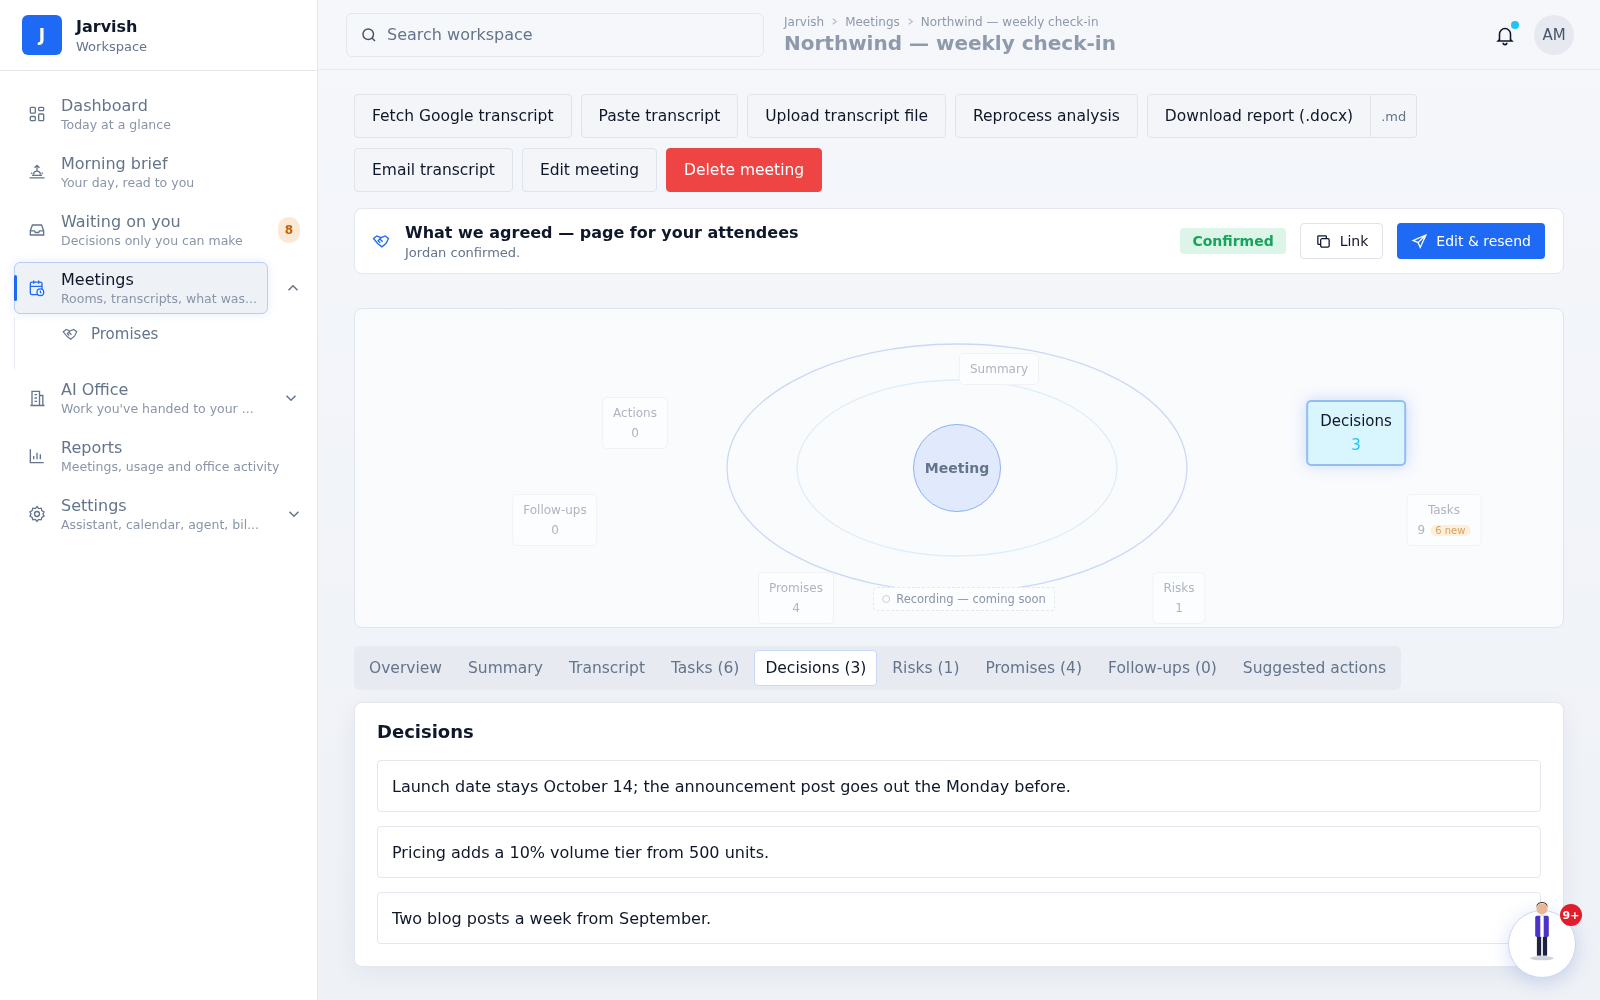  Describe the element at coordinates (1444, 510) in the screenshot. I see `node-label: Tasks` at that location.